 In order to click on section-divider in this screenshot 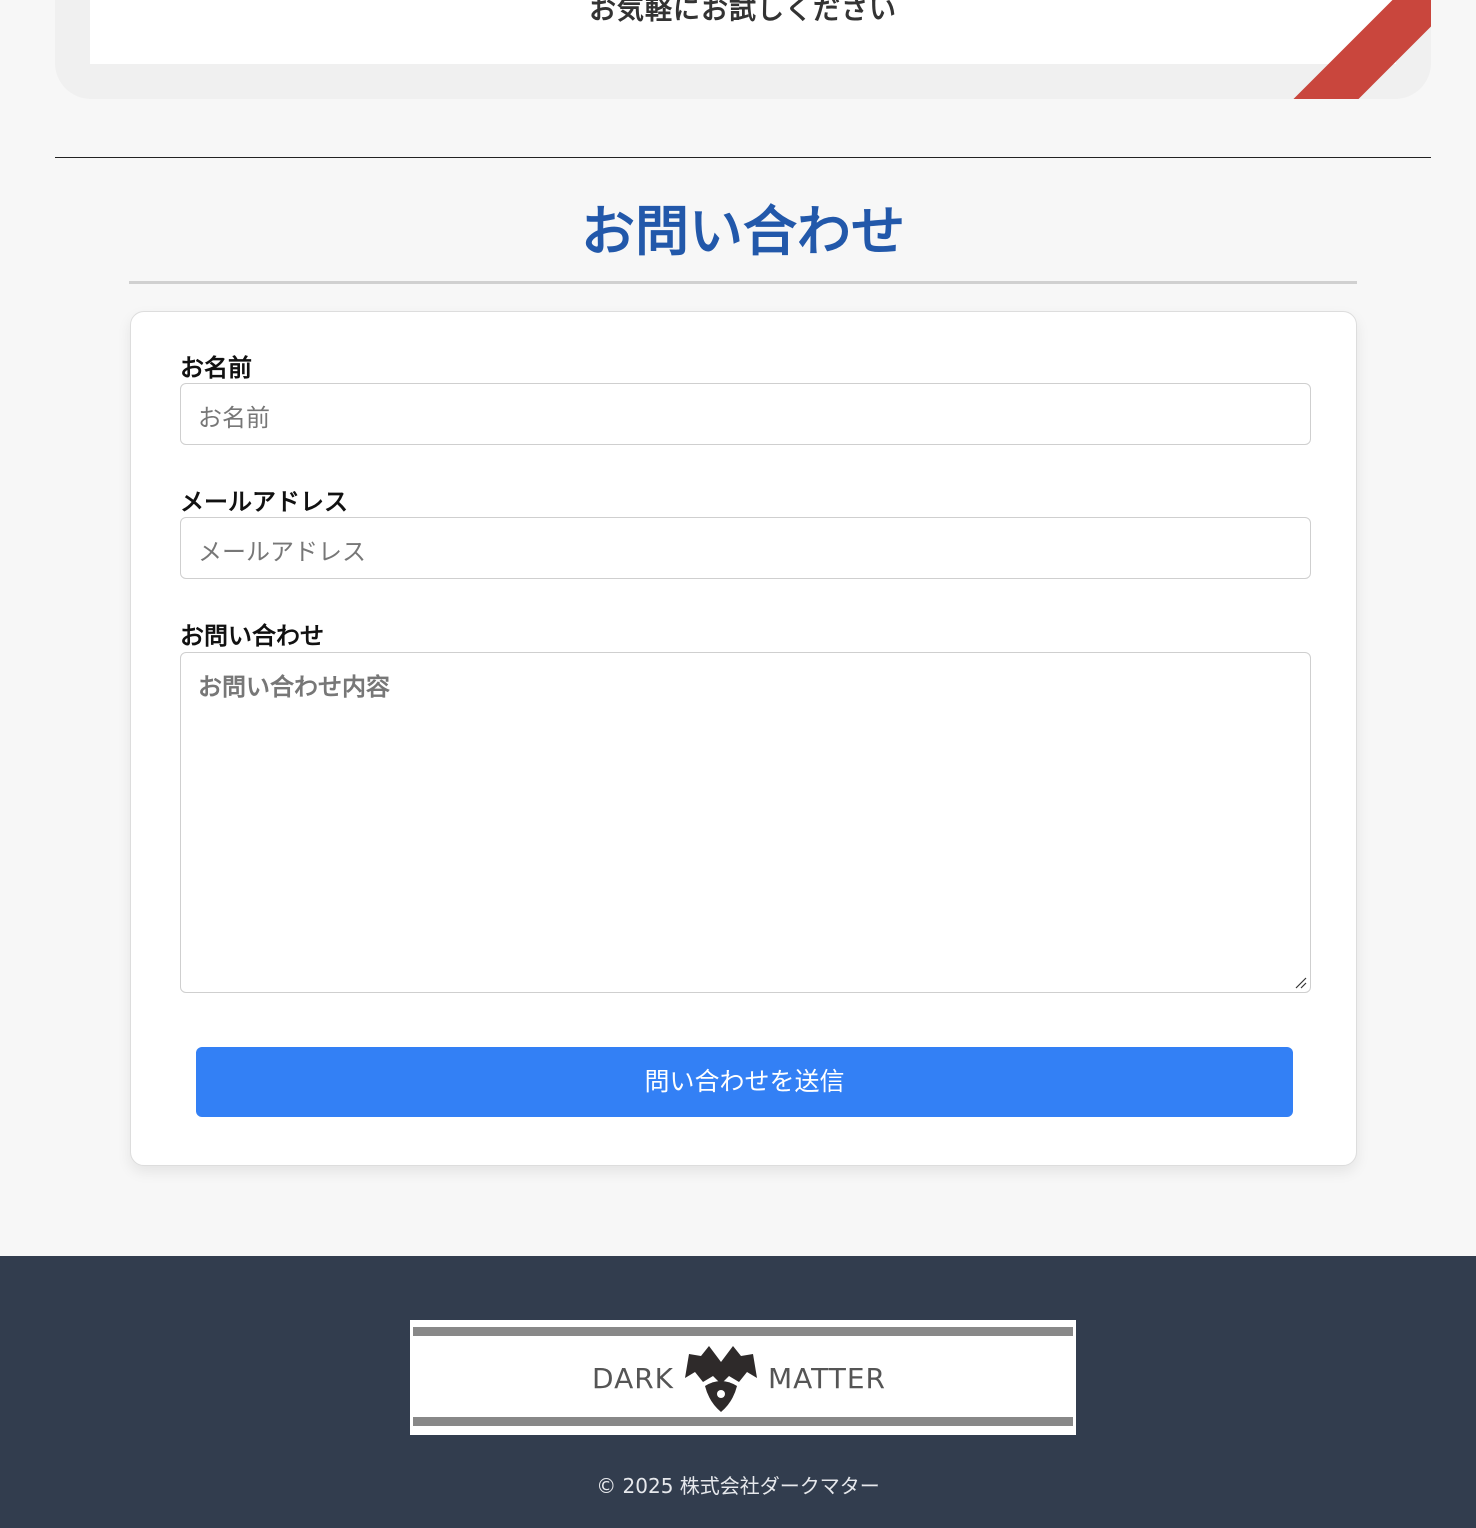, I will do `click(743, 157)`.